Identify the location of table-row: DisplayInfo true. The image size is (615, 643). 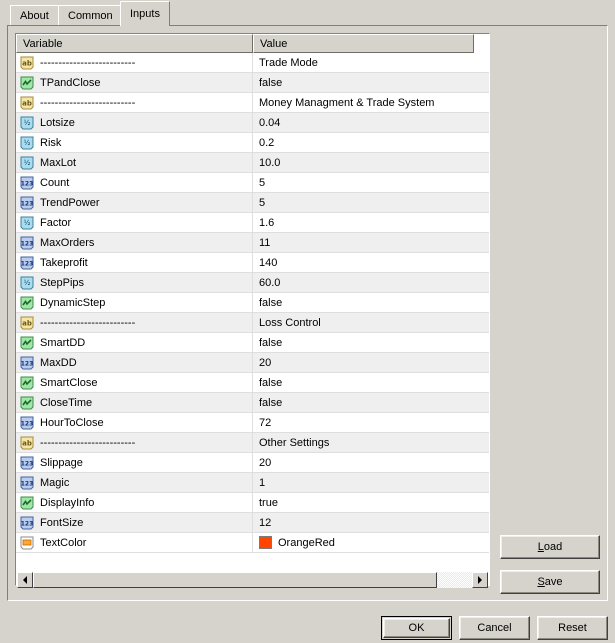
(252, 503).